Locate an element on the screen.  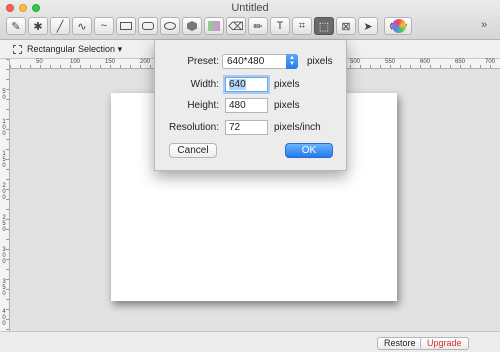
gradient-icon is located at coordinates (214, 26).